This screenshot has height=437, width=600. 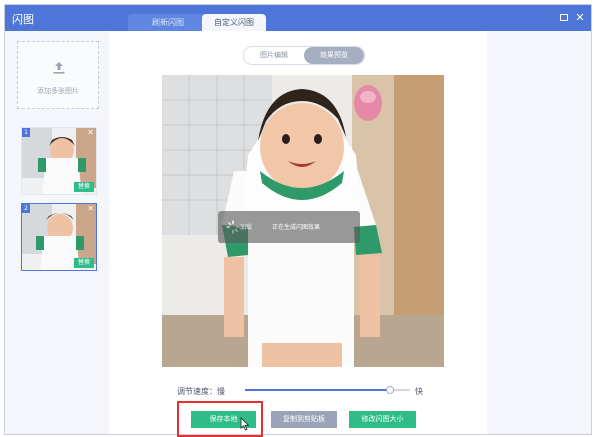 I want to click on app-title: 闪图, so click(x=23, y=19).